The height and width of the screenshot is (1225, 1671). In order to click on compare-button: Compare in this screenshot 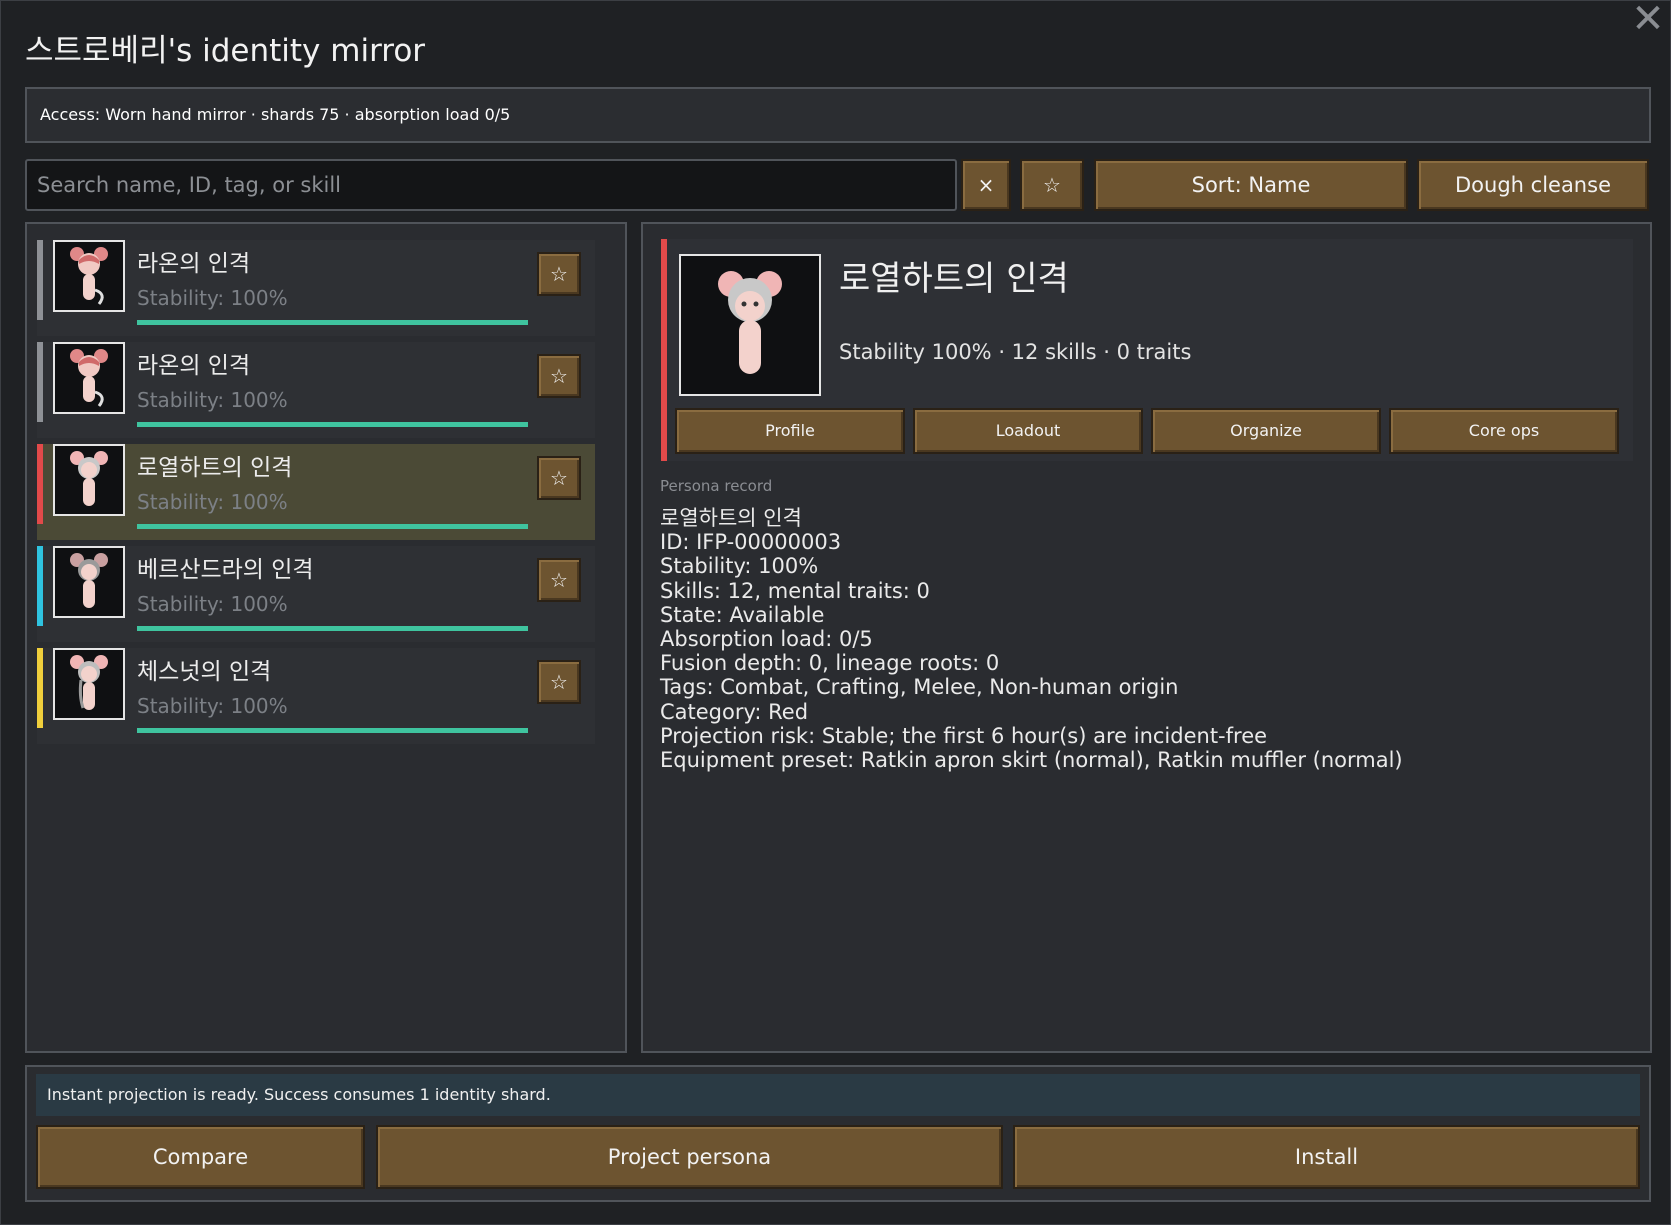, I will do `click(200, 1157)`.